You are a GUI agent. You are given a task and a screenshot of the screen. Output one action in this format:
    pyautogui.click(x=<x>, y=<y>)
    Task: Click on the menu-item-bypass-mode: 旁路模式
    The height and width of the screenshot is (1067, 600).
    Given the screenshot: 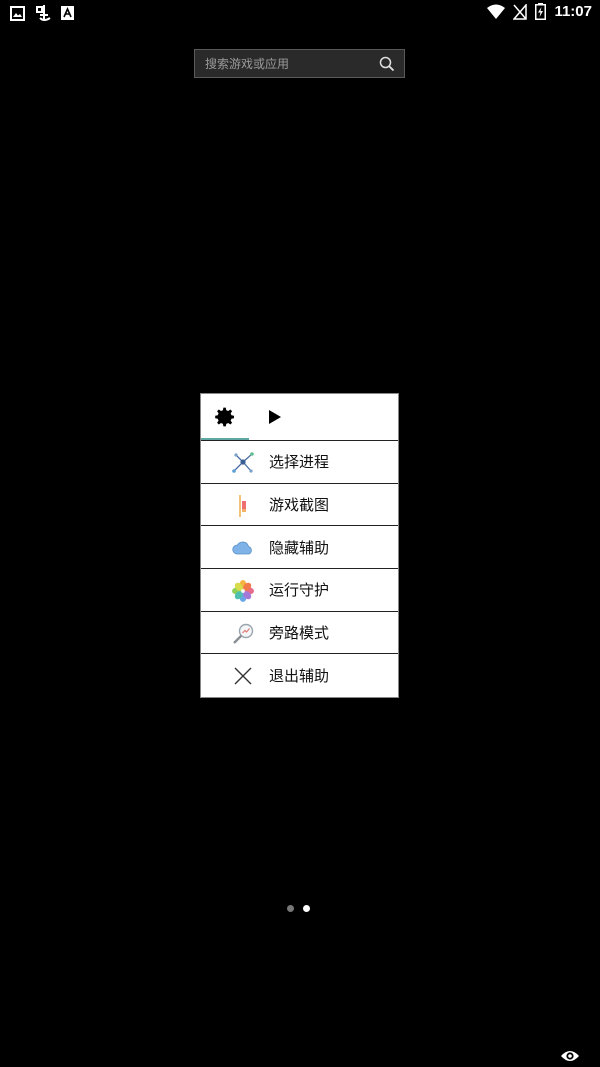 What is the action you would take?
    pyautogui.click(x=299, y=633)
    